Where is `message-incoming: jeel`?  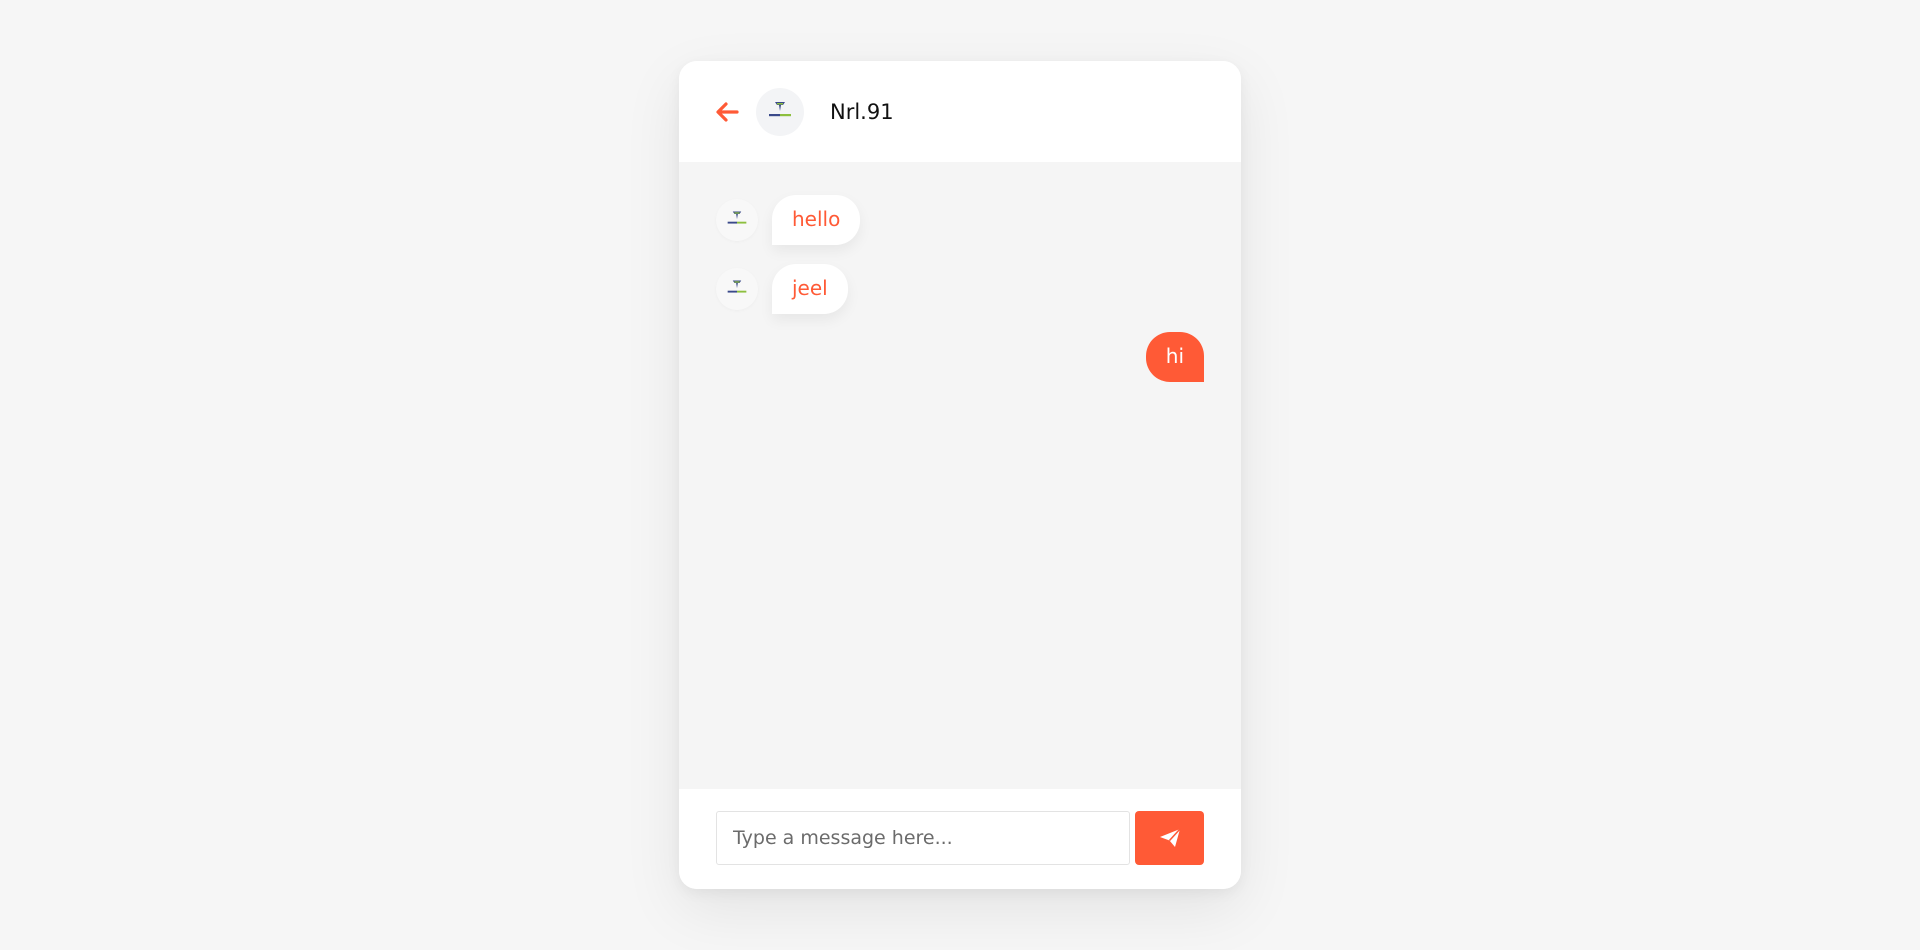
message-incoming: jeel is located at coordinates (782, 289).